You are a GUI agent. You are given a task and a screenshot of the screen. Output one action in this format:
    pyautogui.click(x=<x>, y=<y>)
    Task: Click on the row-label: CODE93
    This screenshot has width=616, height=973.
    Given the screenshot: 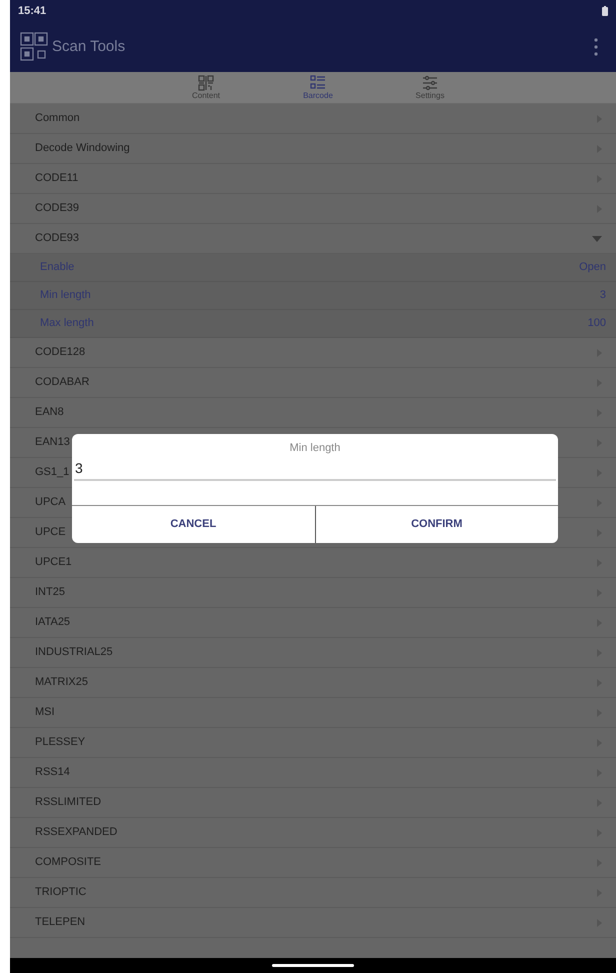 What is the action you would take?
    pyautogui.click(x=57, y=238)
    